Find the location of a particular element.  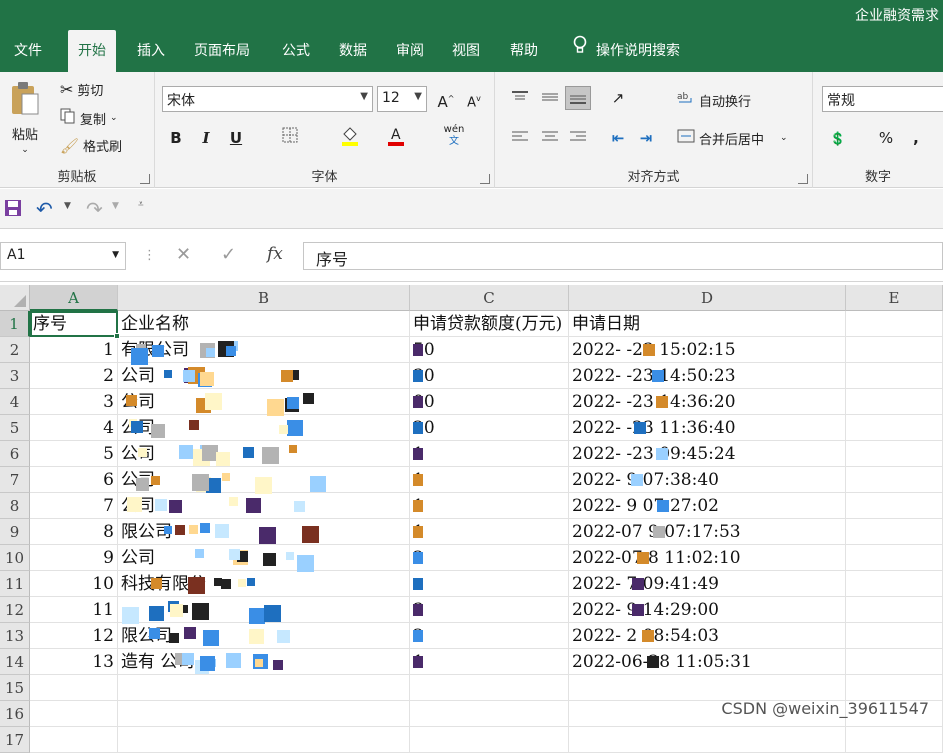

font-size-select: 12 ▼ is located at coordinates (402, 99).